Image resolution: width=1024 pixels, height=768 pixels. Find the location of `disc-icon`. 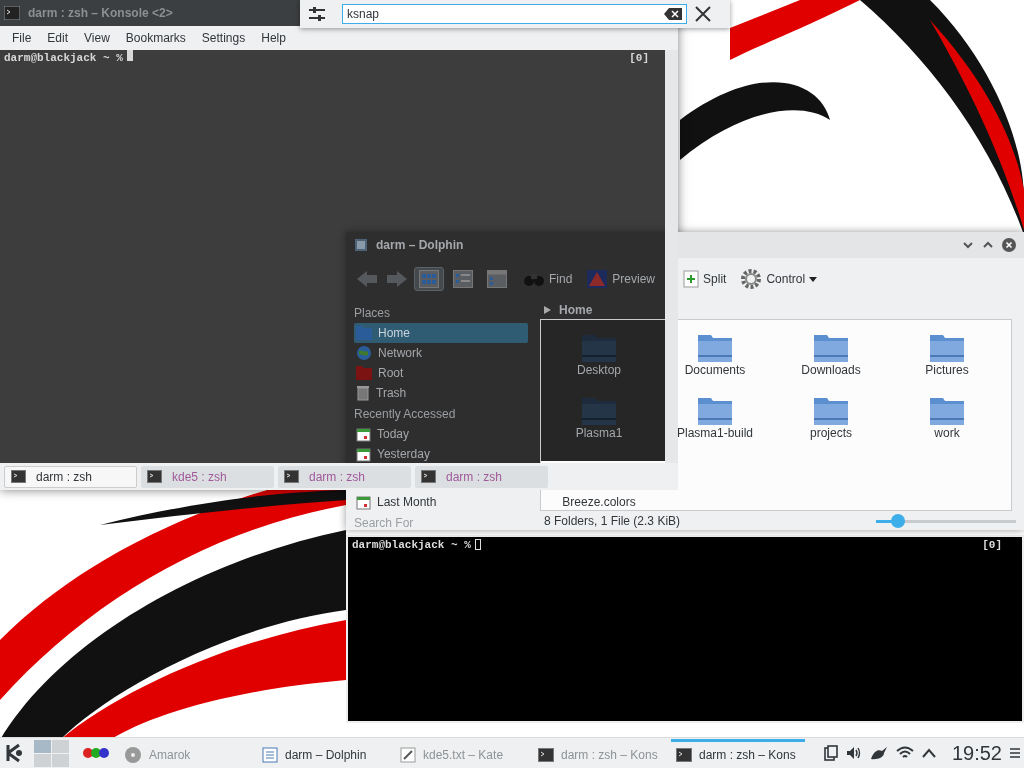

disc-icon is located at coordinates (133, 754).